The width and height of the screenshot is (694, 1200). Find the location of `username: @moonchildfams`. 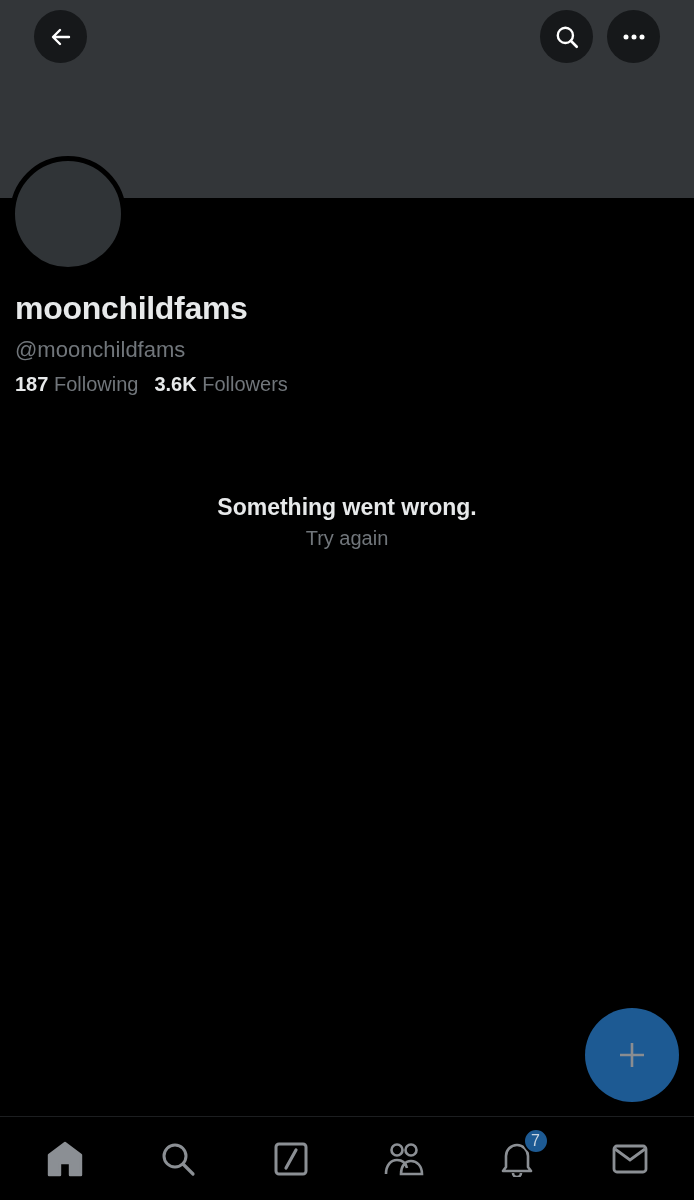

username: @moonchildfams is located at coordinates (101, 350).